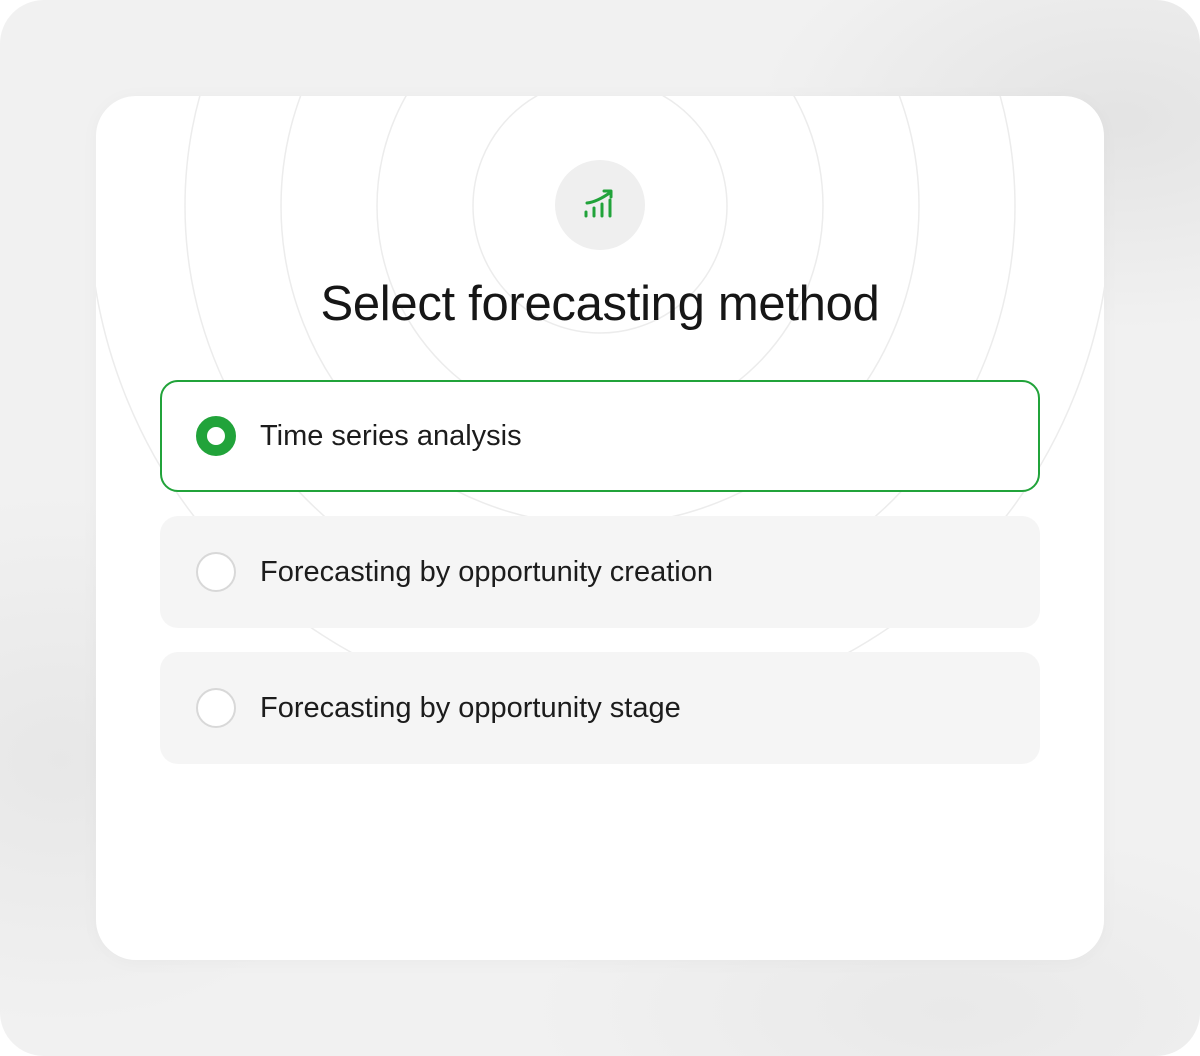 The height and width of the screenshot is (1056, 1200). I want to click on option-forecasting-by-opportunity-creation: Forecasting by opportunity creation, so click(600, 572).